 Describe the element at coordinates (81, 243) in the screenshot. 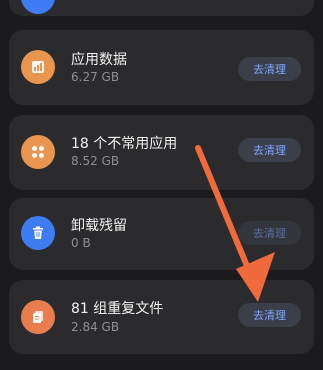

I see `item-size: 0 B` at that location.